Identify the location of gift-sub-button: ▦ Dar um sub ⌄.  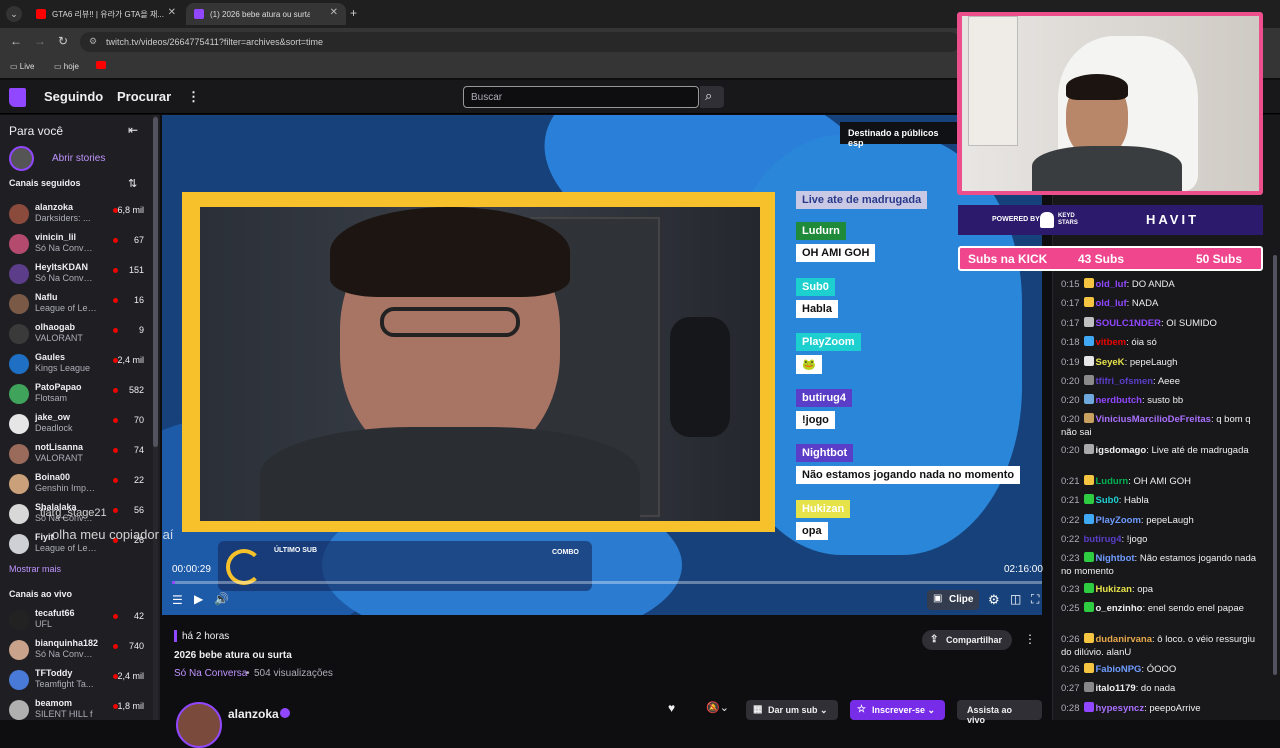
(792, 710).